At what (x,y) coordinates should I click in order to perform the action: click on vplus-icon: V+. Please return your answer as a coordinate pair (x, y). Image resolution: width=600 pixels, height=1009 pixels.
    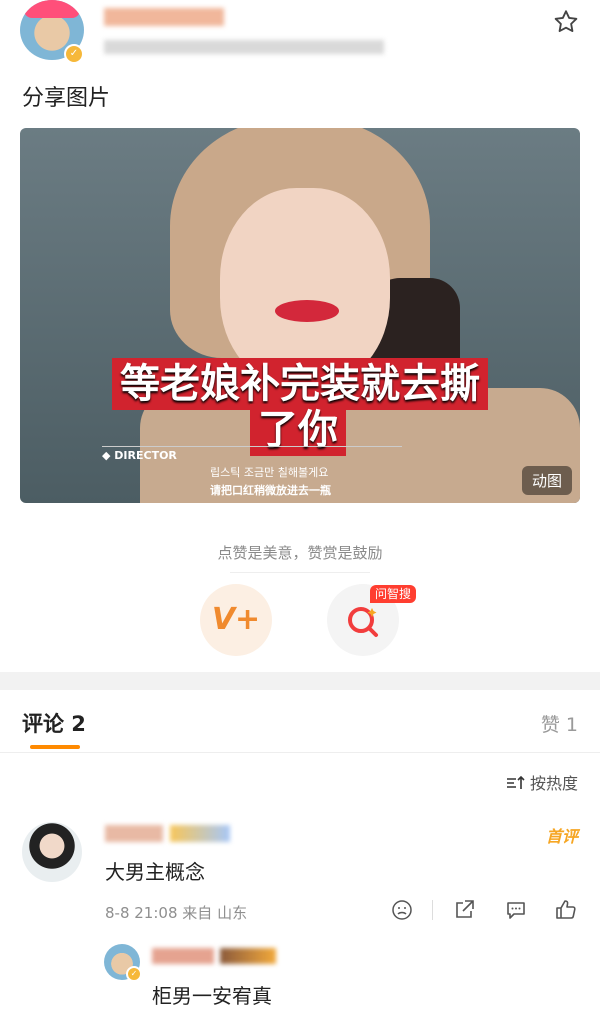
    Looking at the image, I should click on (236, 619).